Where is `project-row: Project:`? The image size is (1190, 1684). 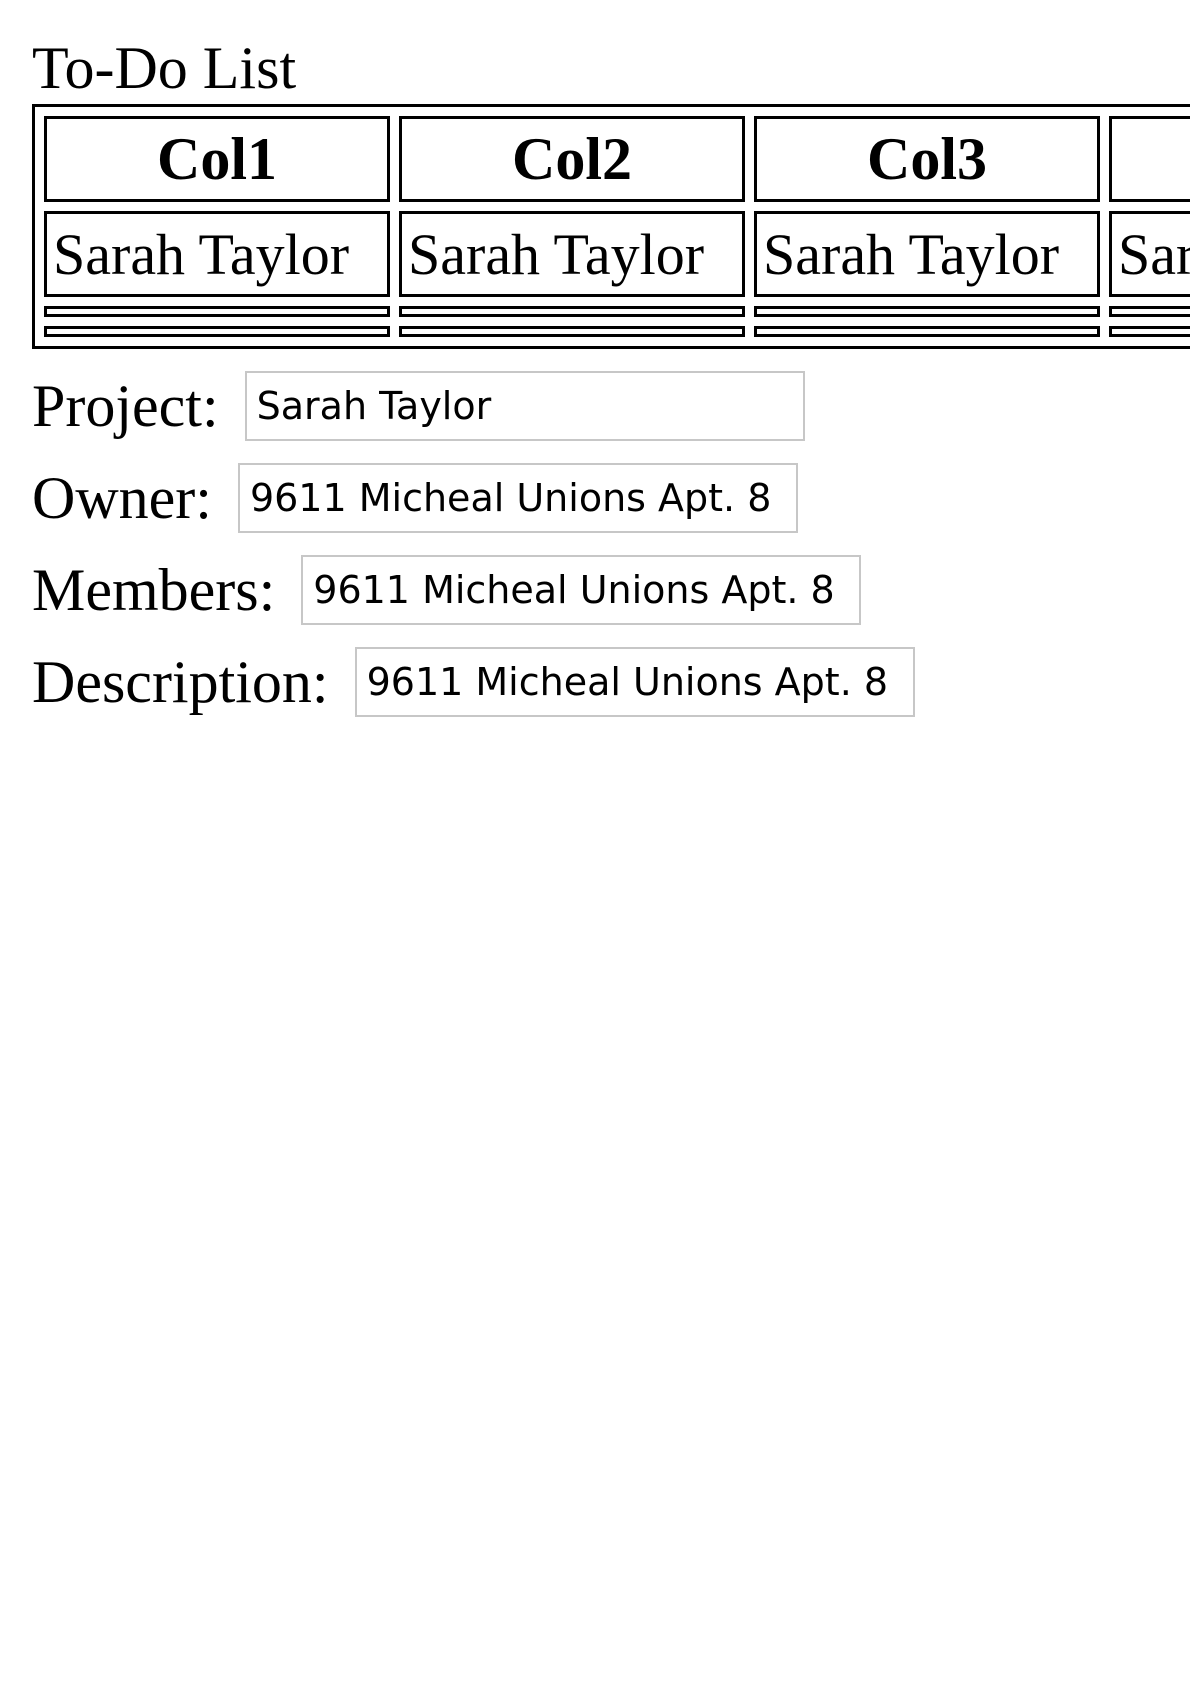 project-row: Project: is located at coordinates (418, 406).